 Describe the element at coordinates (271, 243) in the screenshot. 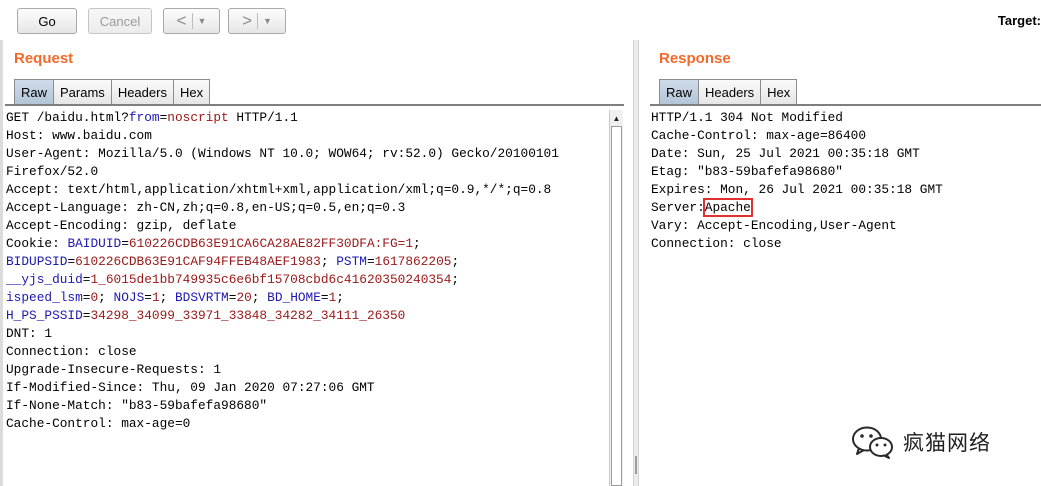

I see `param-value: 610226CDB63E91CA6CA28AE82FF30DFA:FG=1` at that location.